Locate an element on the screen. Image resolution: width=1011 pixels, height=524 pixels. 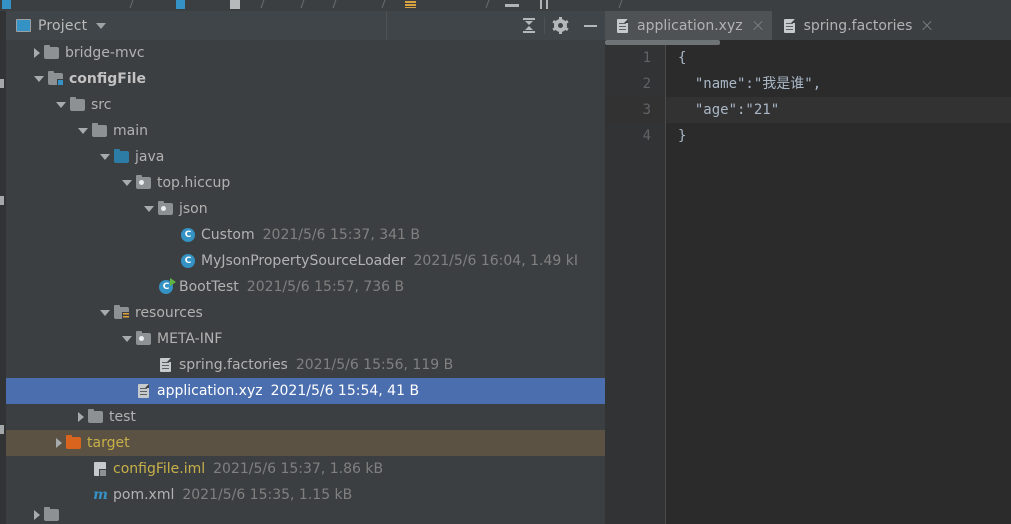
tree-row: configFile is located at coordinates (305, 79).